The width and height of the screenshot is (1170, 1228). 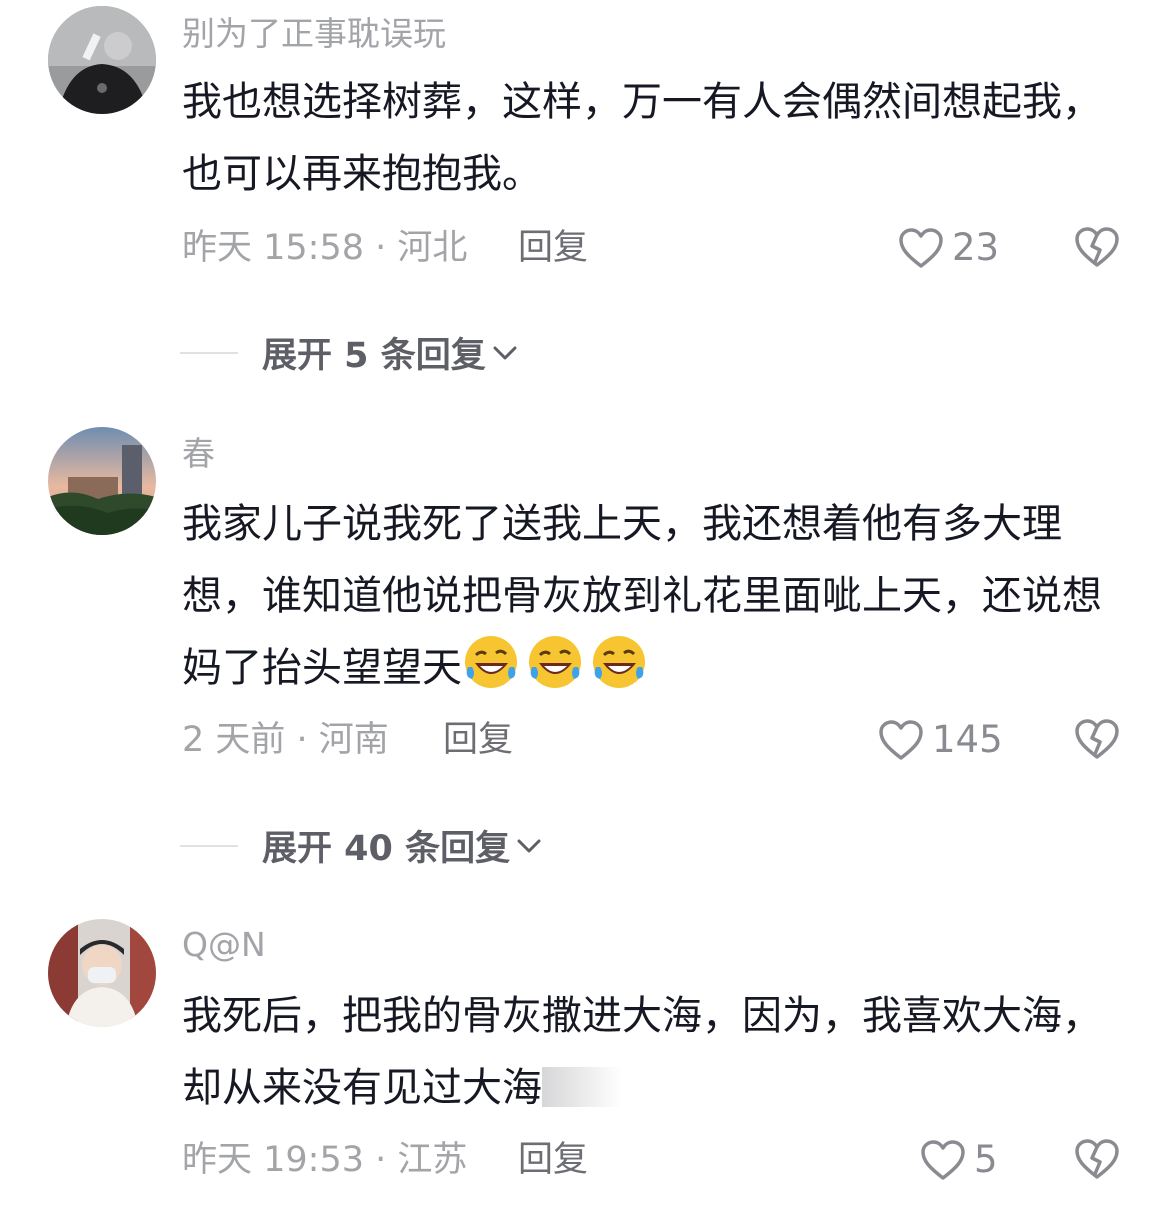 What do you see at coordinates (986, 1159) in the screenshot?
I see `like-count: 5` at bounding box center [986, 1159].